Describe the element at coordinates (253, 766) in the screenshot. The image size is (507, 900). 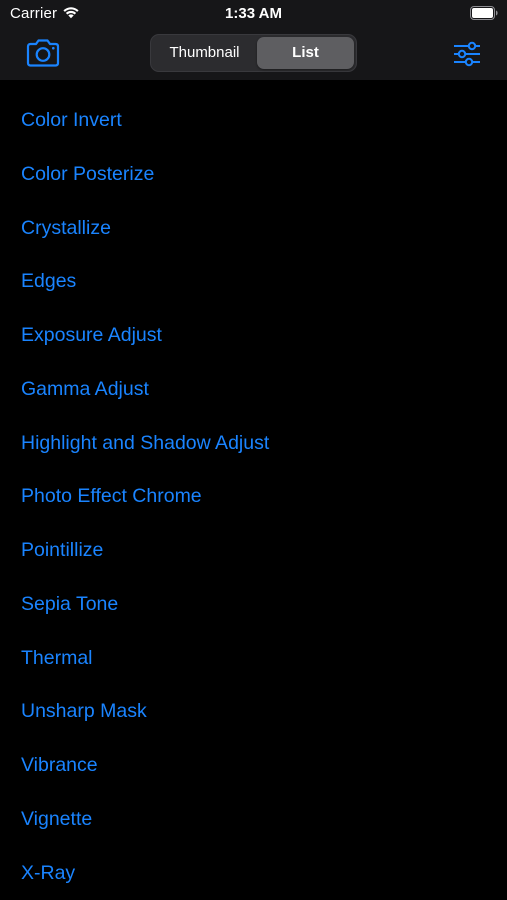
I see `filter-vibrance: Vibrance` at that location.